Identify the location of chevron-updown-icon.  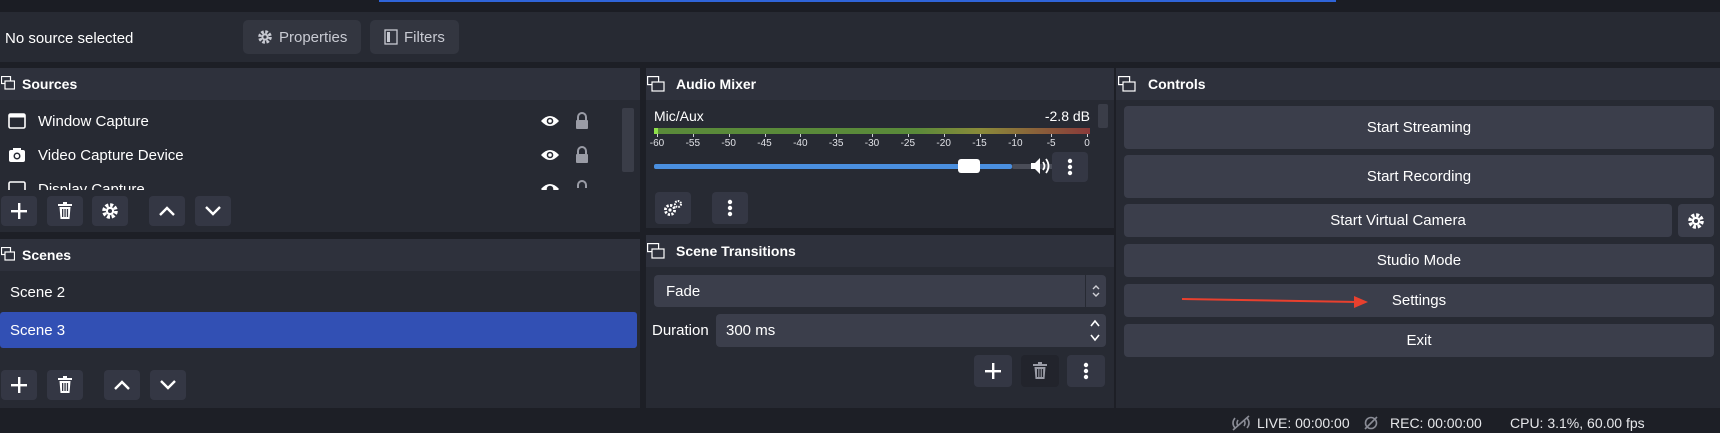
(1096, 291).